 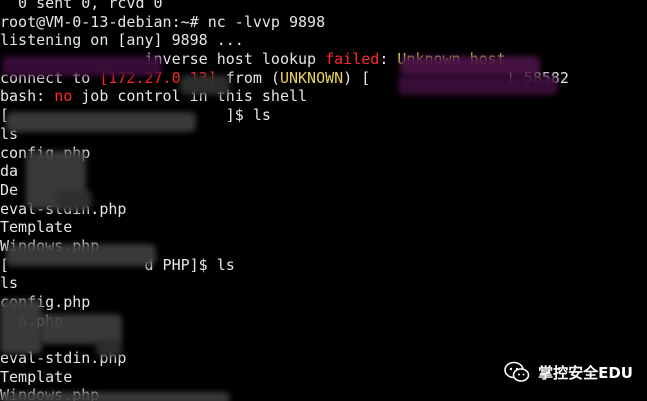 I want to click on terminal-text: UNKNOWN, so click(x=311, y=77).